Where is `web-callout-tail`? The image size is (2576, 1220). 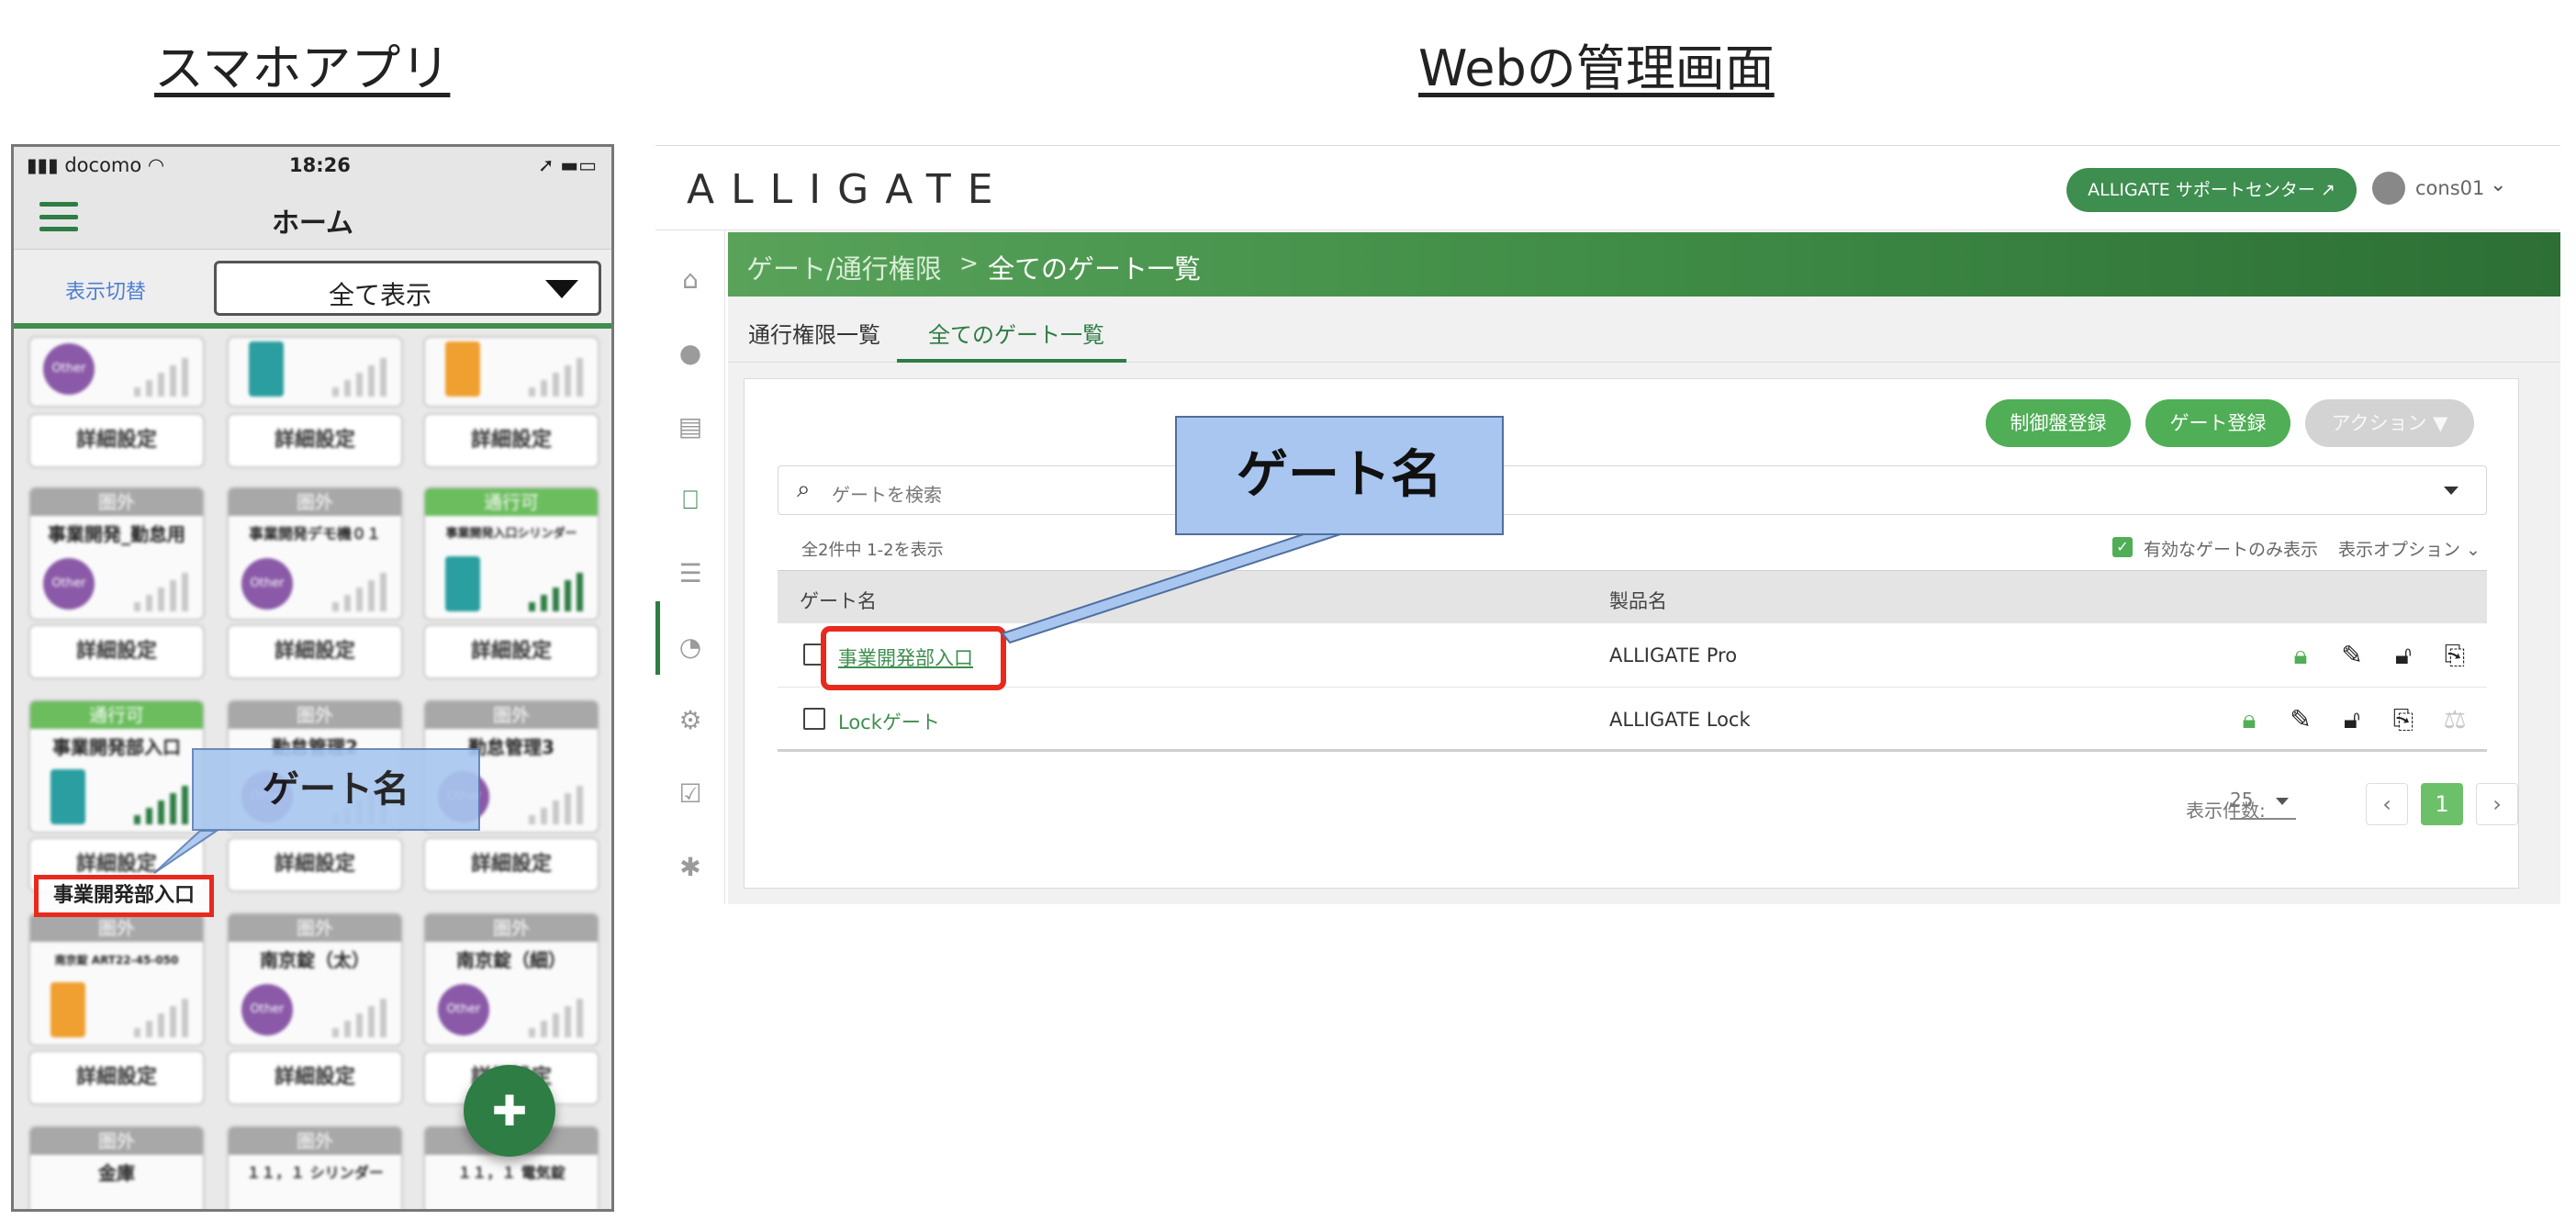
web-callout-tail is located at coordinates (1171, 588).